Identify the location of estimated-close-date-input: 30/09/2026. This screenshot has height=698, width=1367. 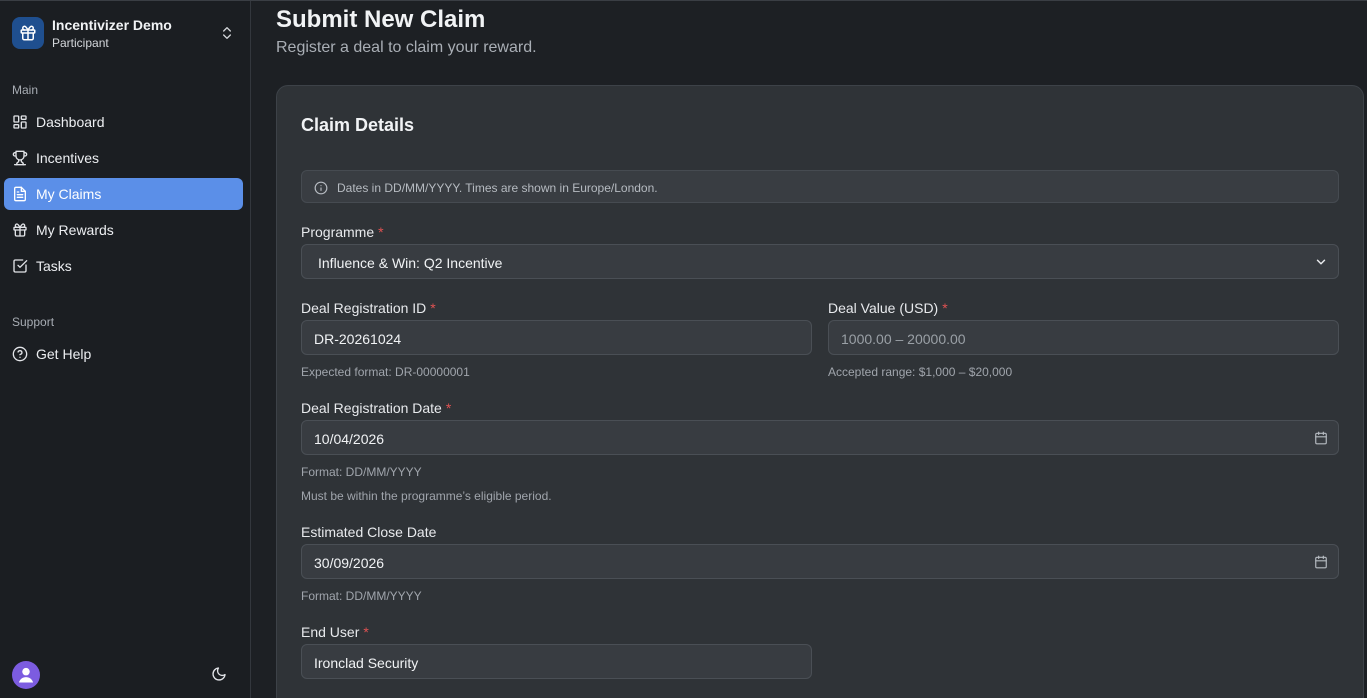
(820, 561).